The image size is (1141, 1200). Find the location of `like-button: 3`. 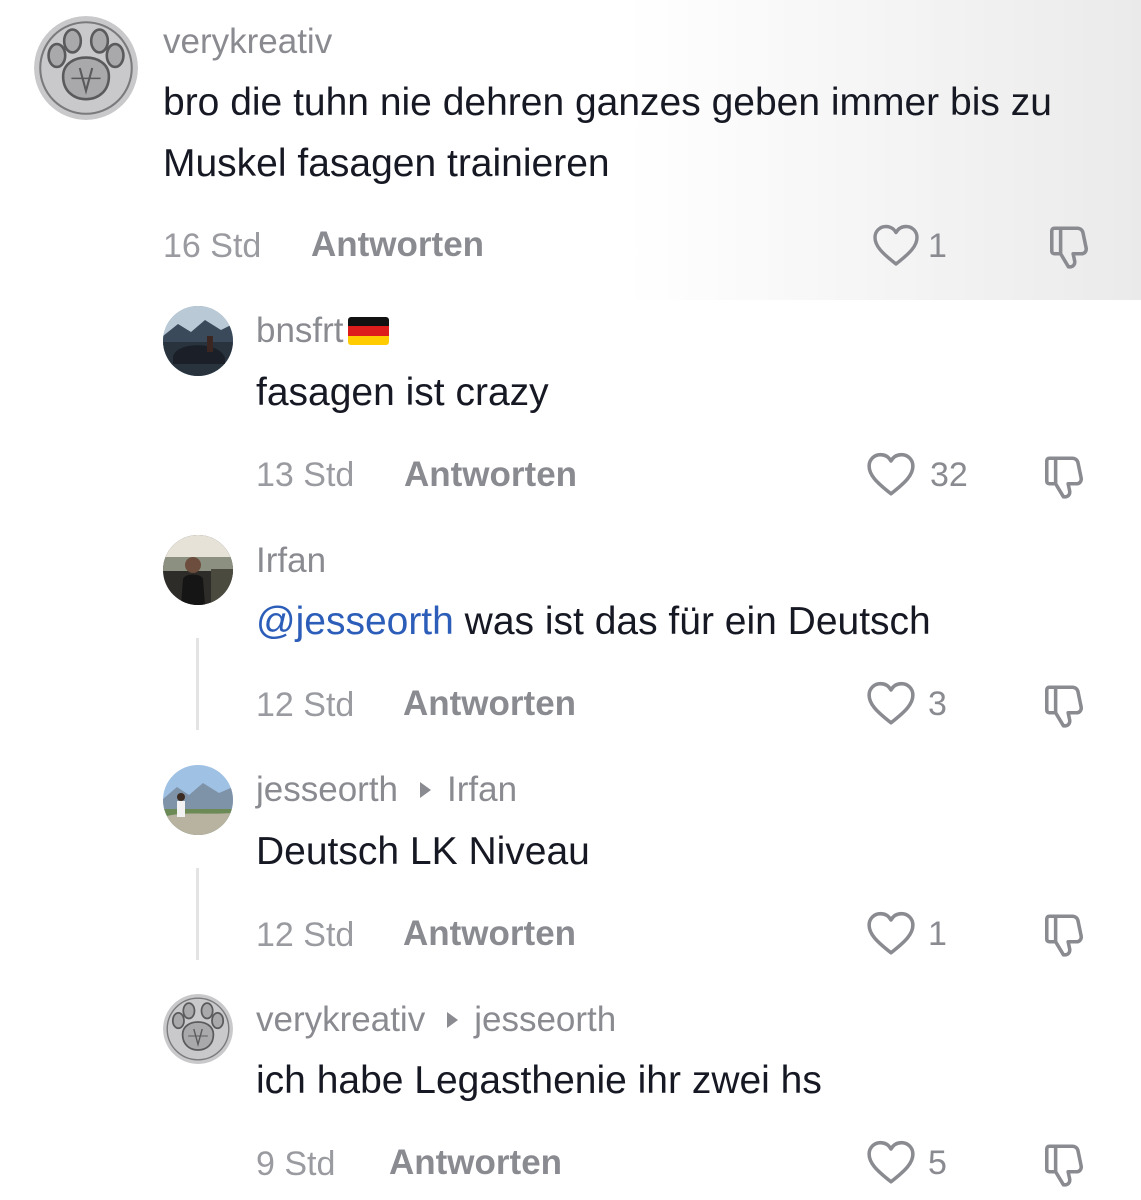

like-button: 3 is located at coordinates (906, 704).